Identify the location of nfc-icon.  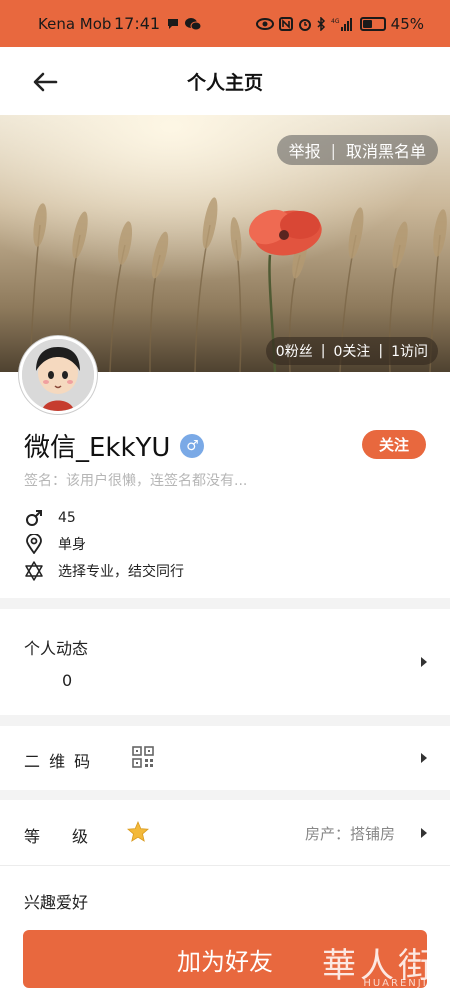
(285, 23).